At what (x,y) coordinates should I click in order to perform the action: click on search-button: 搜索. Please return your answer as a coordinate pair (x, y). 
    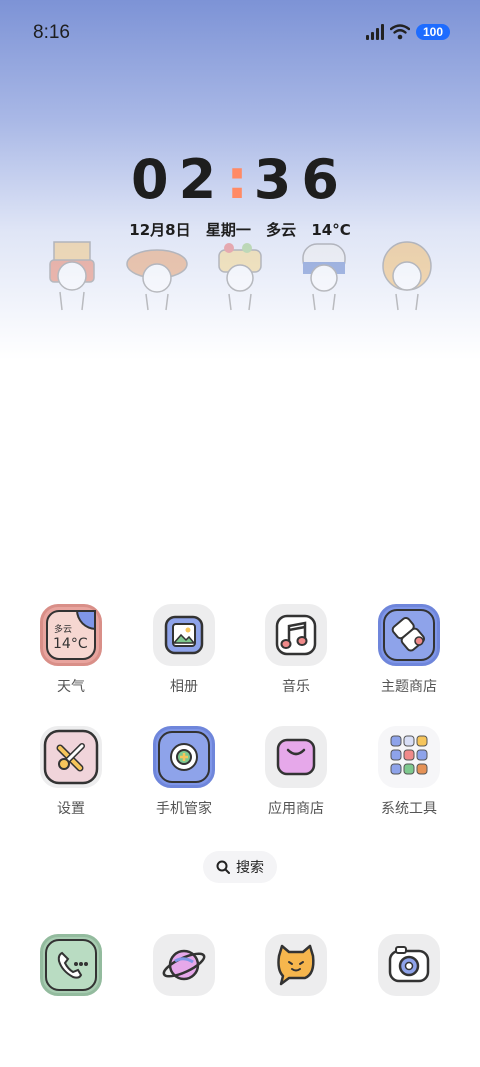
    Looking at the image, I should click on (240, 867).